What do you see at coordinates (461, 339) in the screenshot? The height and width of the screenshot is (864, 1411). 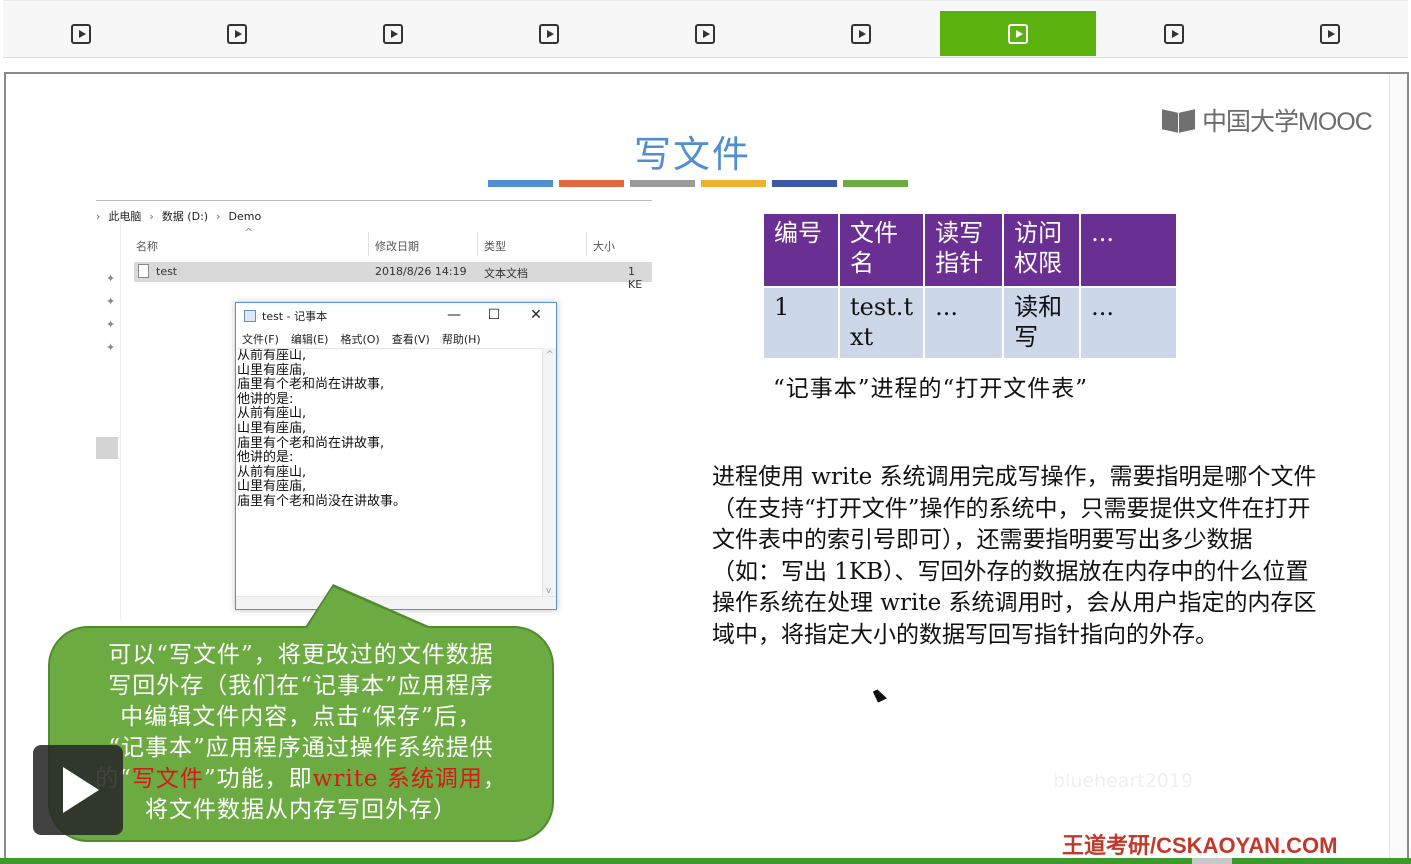 I see `menu-help: 帮助(H)` at bounding box center [461, 339].